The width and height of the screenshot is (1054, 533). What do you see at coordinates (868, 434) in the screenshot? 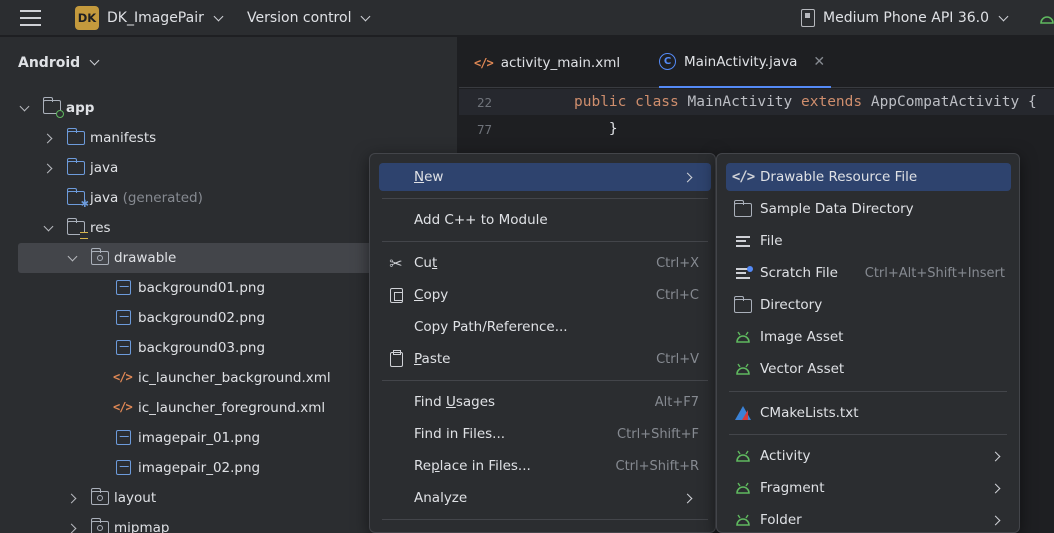
I see `menu-separator` at bounding box center [868, 434].